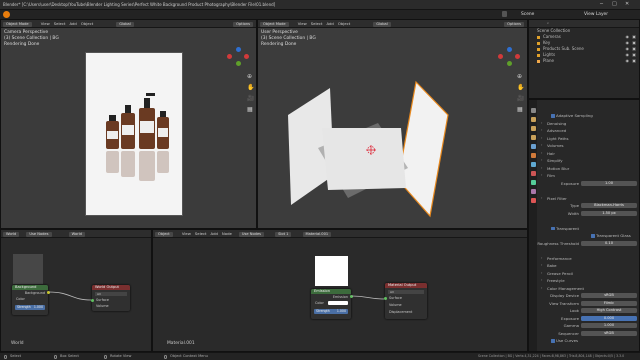  What do you see at coordinates (589, 236) in the screenshot?
I see `property-row: Transparent Glass` at bounding box center [589, 236].